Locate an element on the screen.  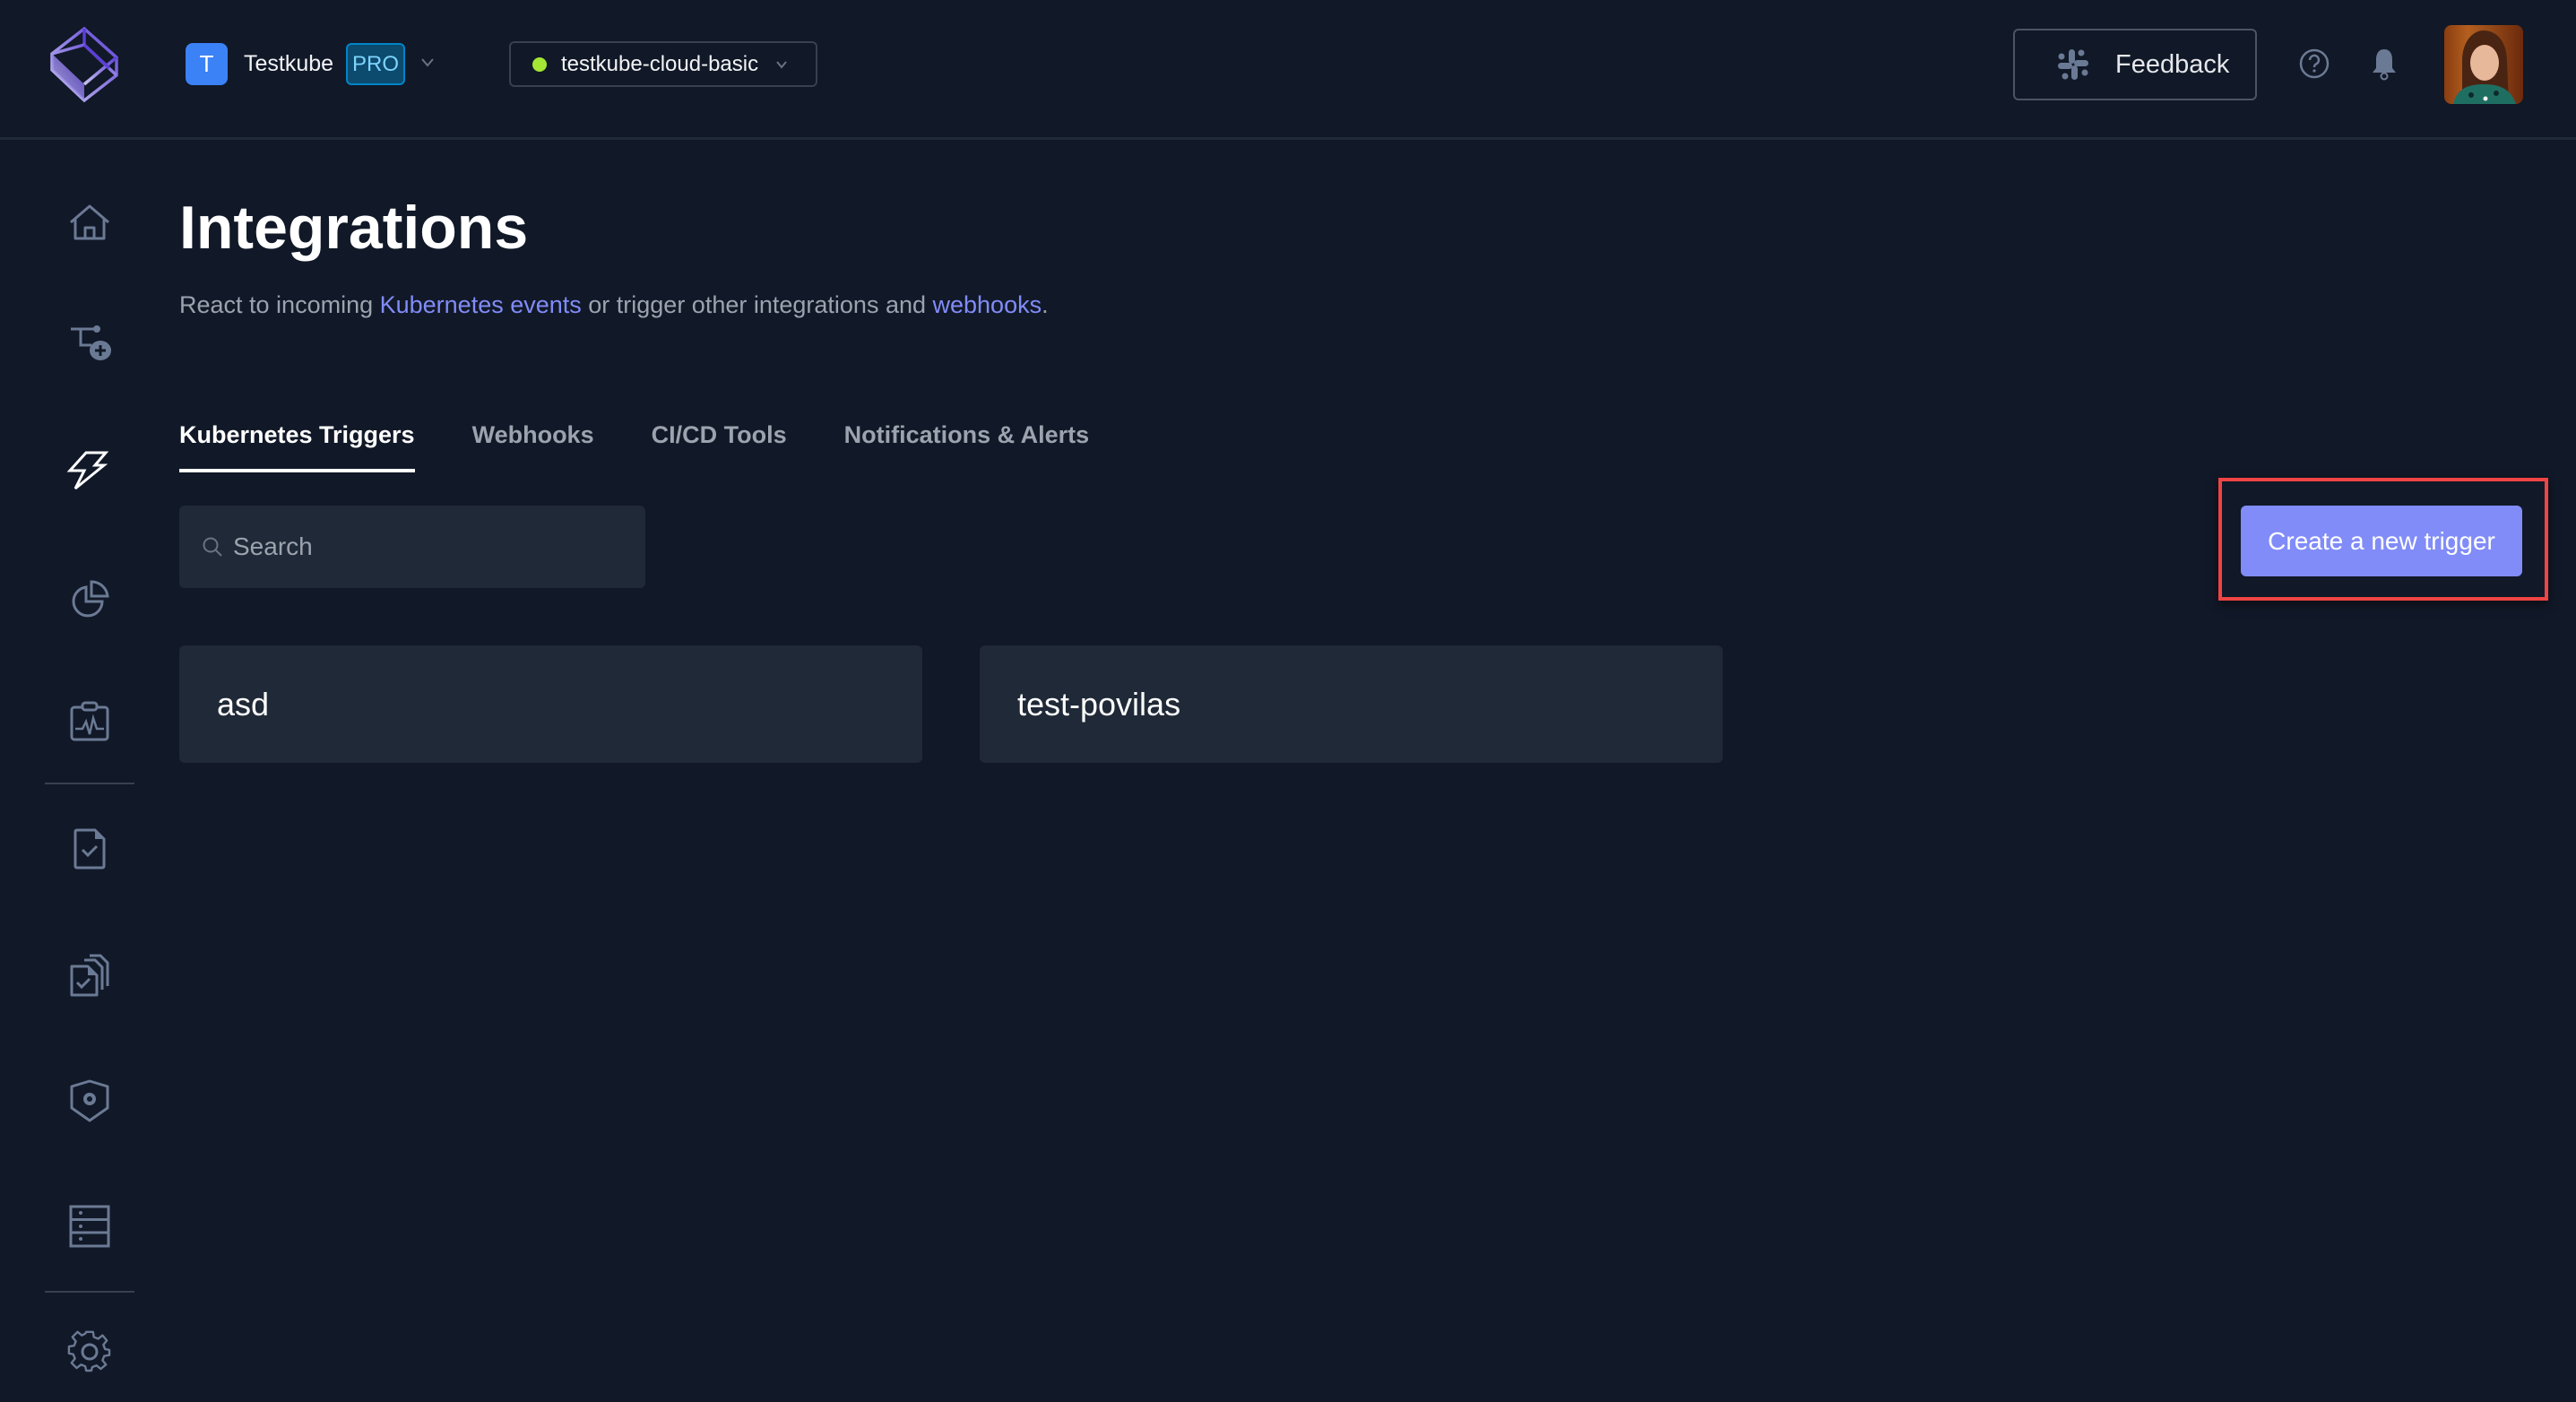
sidebar-item-settings is located at coordinates (89, 1352).